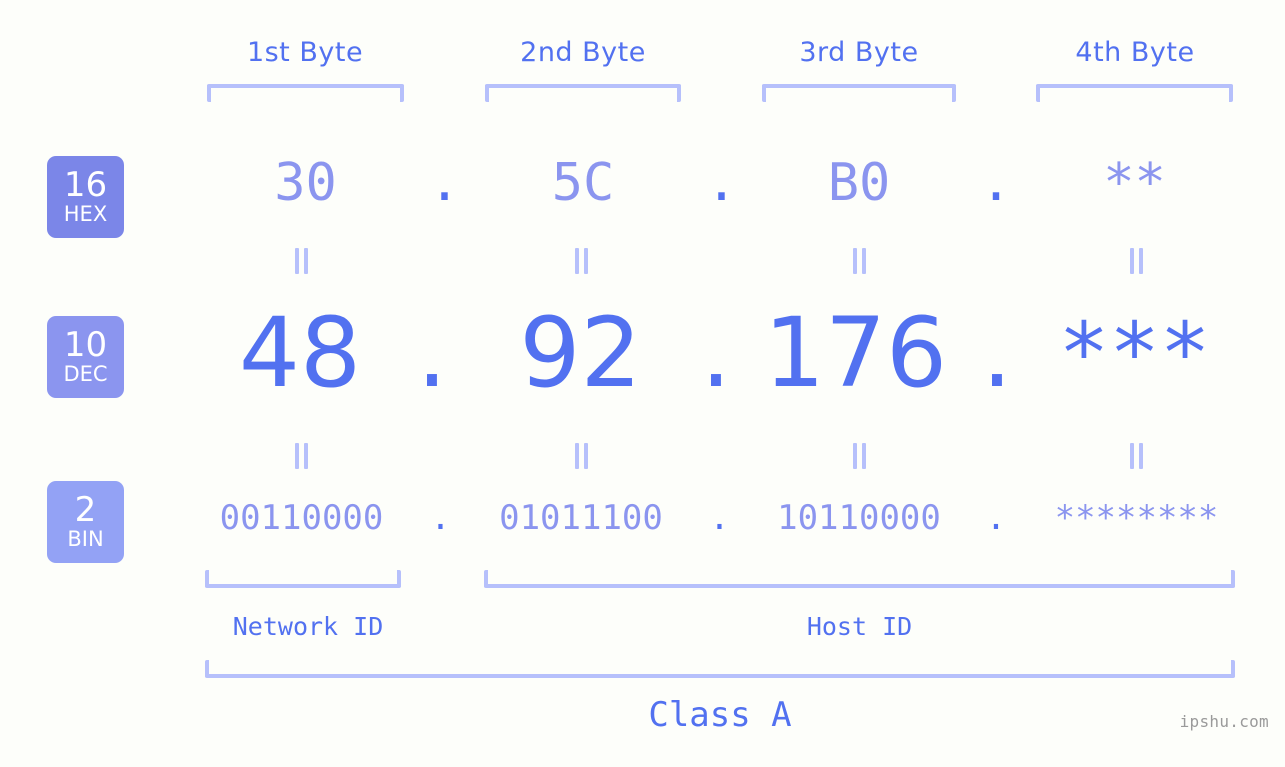 The height and width of the screenshot is (767, 1285). What do you see at coordinates (1134, 183) in the screenshot?
I see `hex-octet-4: **` at bounding box center [1134, 183].